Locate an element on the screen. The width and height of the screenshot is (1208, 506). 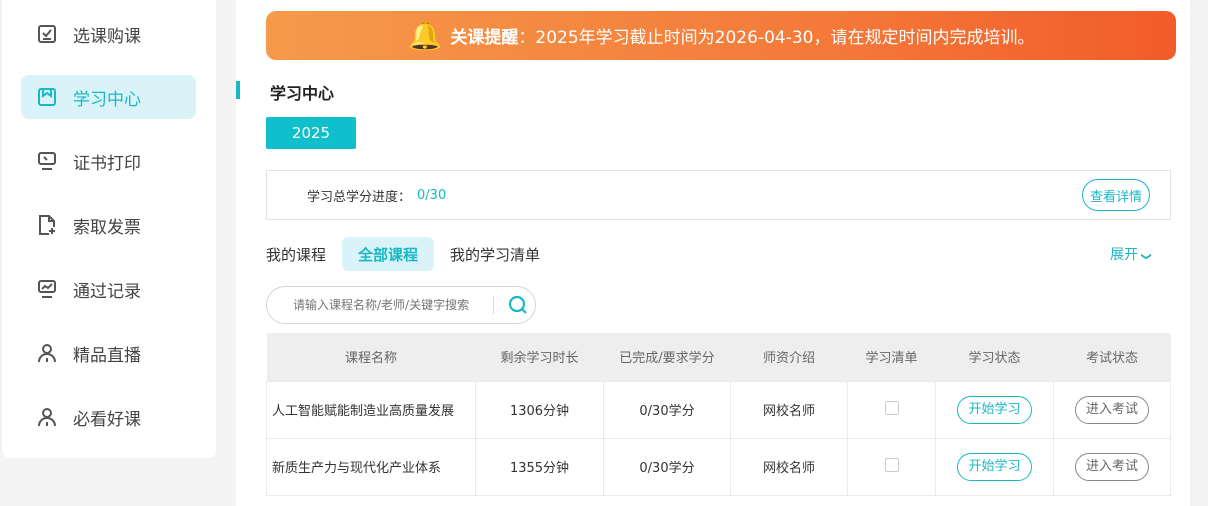
sidebar-item-learning-center: 学习中心 is located at coordinates (108, 97).